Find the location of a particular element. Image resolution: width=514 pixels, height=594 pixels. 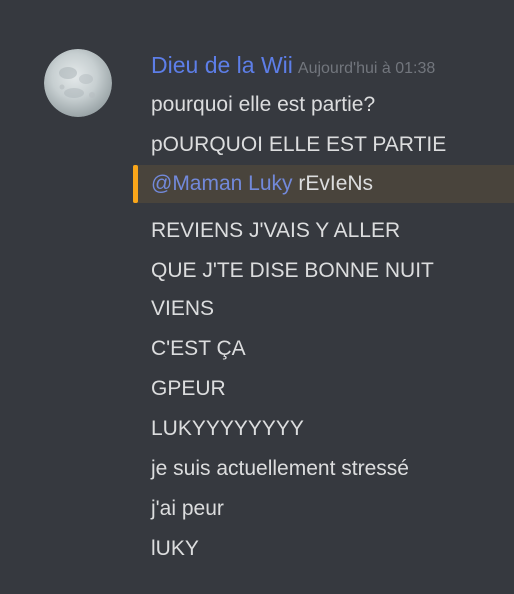

full-moon-avatar-icon is located at coordinates (78, 83).